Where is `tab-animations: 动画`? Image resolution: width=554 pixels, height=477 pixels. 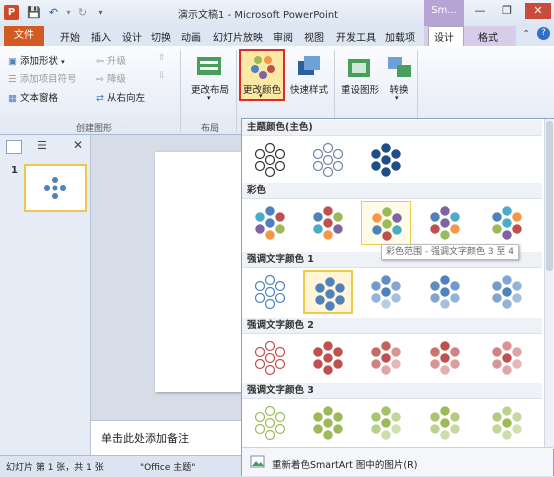 tab-animations: 动画 is located at coordinates (191, 36).